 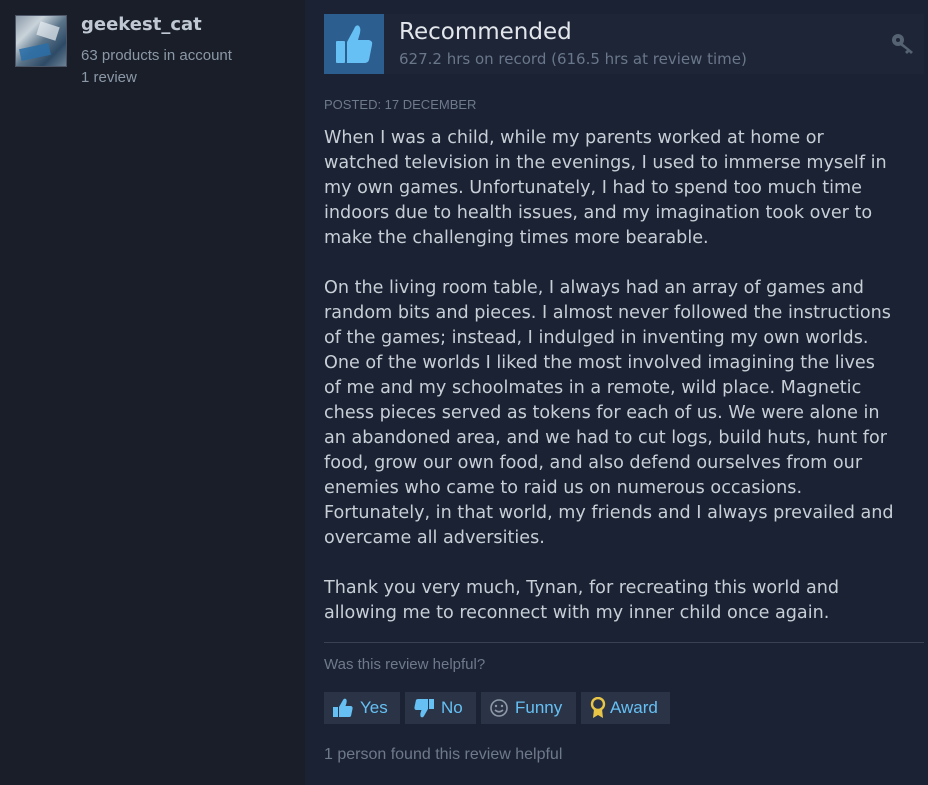 I want to click on yes-label: Yes, so click(x=374, y=707).